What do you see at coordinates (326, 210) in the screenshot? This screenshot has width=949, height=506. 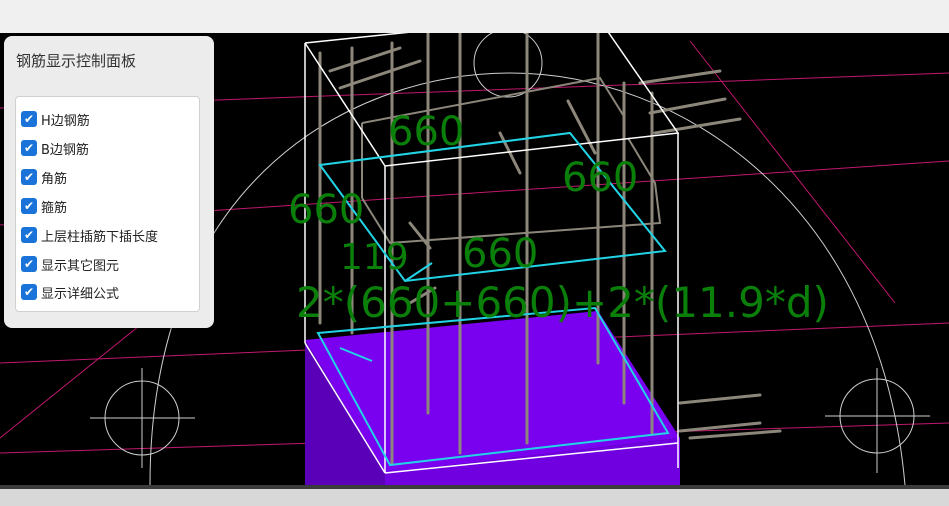 I see `dim-left: 660` at bounding box center [326, 210].